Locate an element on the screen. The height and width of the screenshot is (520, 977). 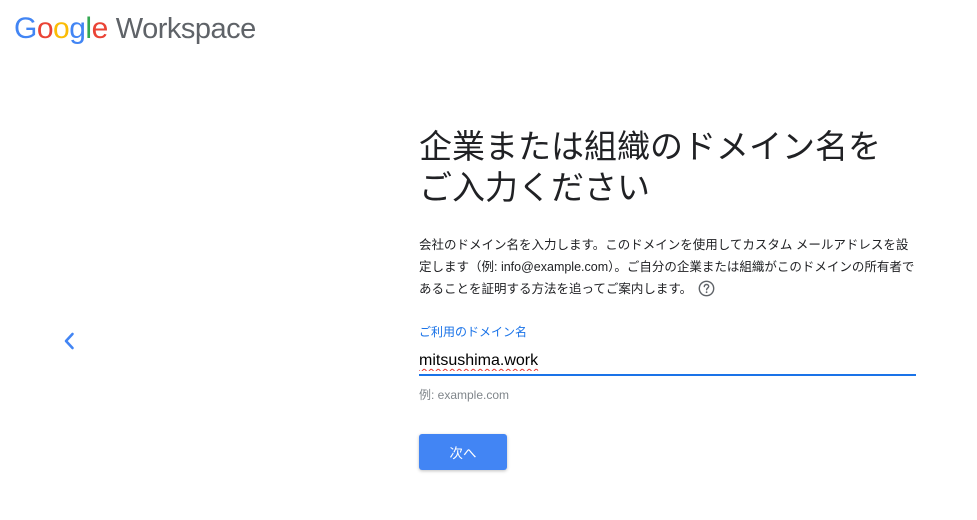
google-workspace-logo: Google Workspace is located at coordinates (135, 29).